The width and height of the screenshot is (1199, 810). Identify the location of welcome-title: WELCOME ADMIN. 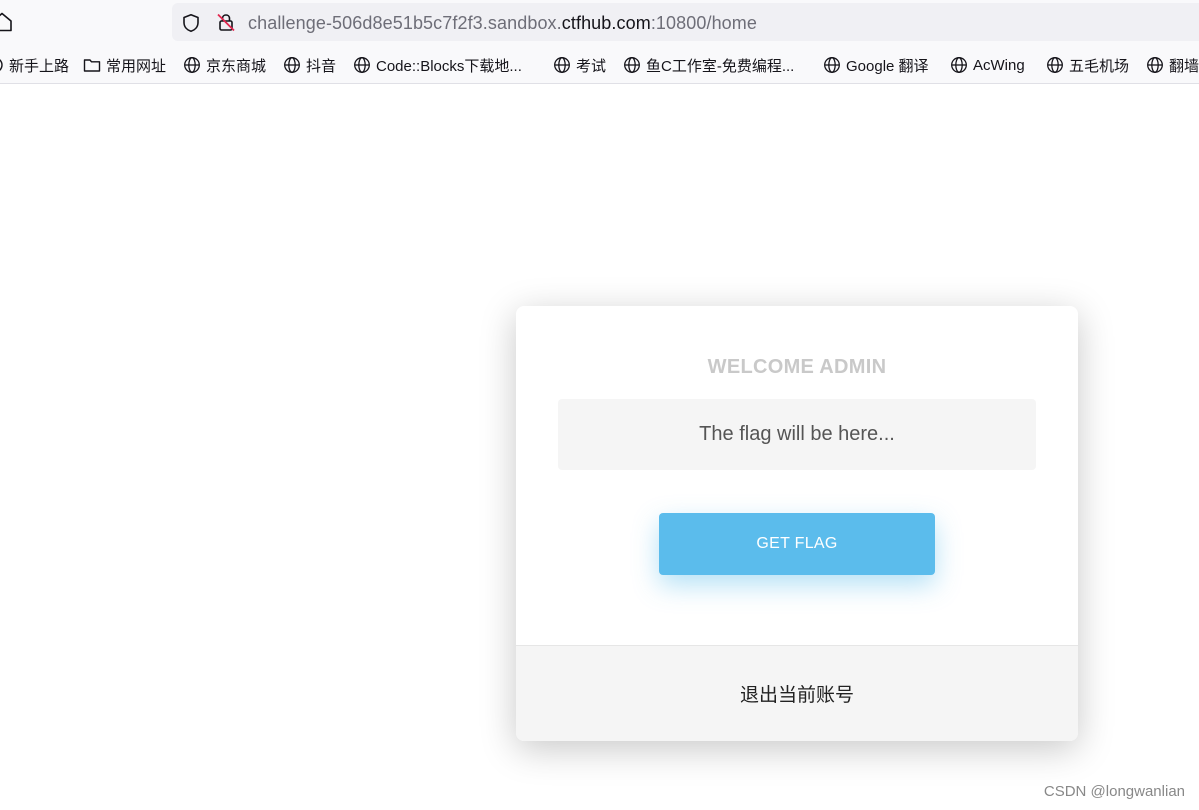
(797, 367).